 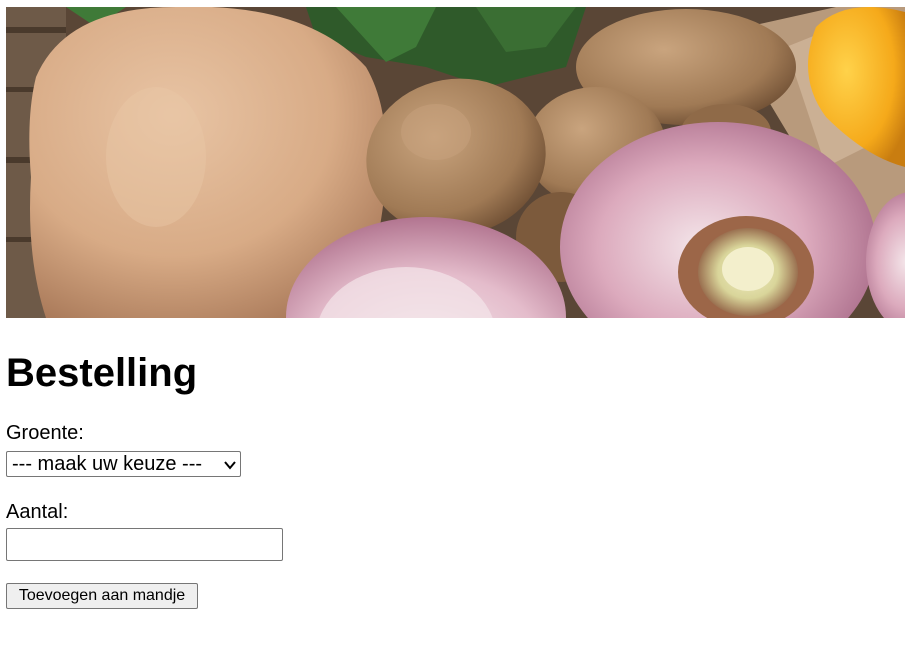 I want to click on page-title: Bestelling, so click(x=102, y=373).